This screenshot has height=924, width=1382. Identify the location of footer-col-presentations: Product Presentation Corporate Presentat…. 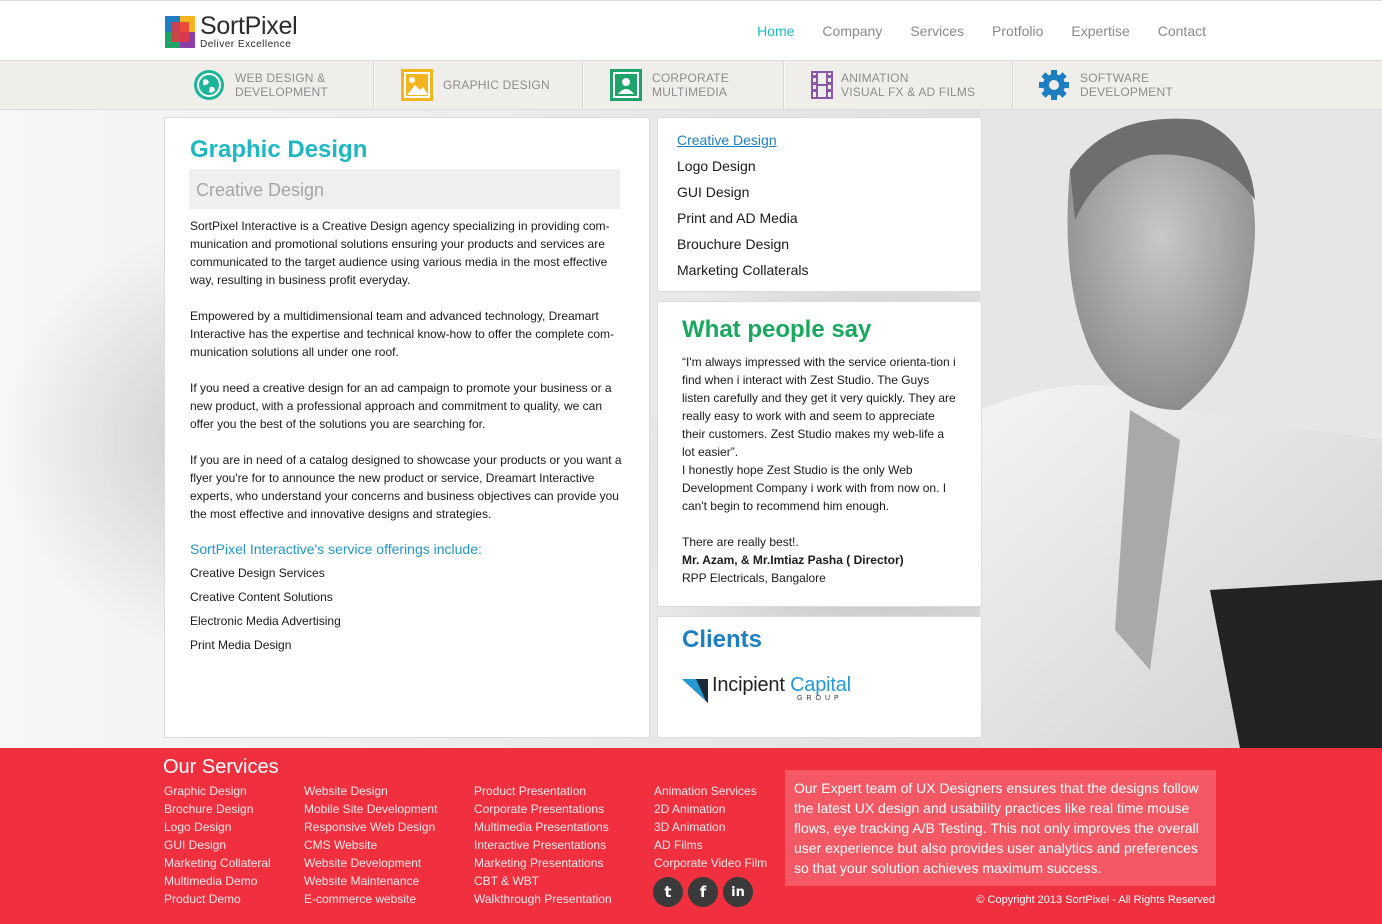
(543, 847).